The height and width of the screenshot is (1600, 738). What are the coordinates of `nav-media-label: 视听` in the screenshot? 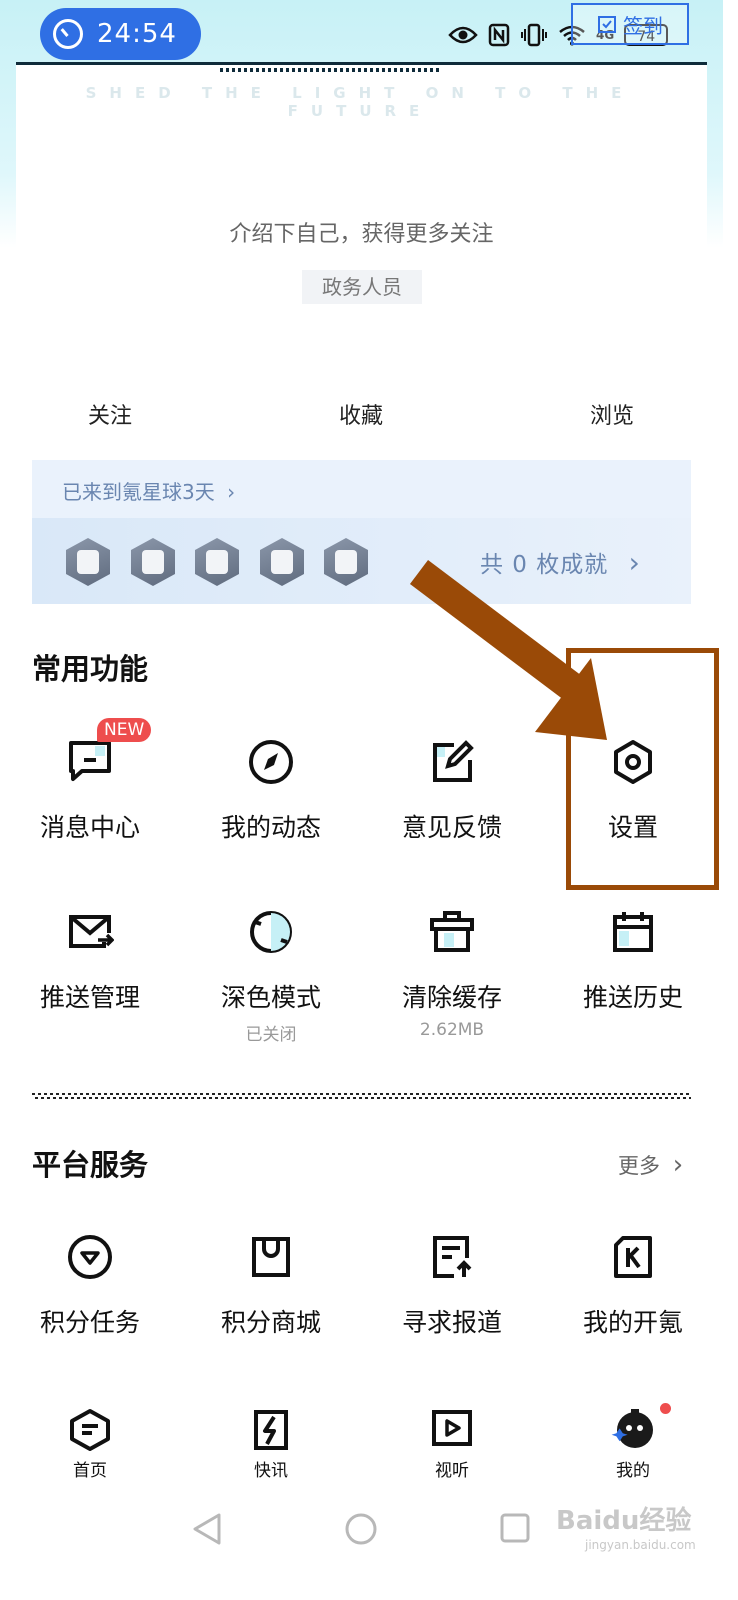 It's located at (452, 1471).